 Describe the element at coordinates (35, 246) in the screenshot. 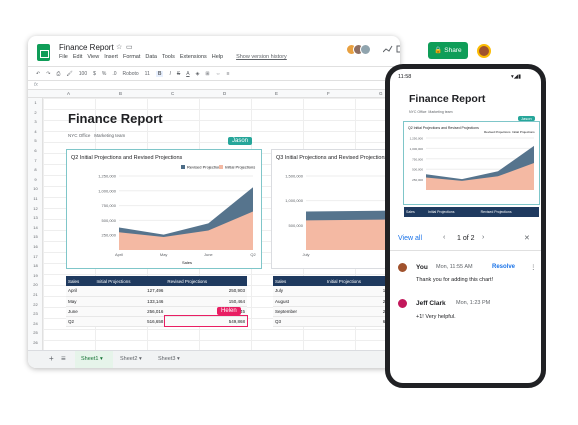

I see `row-header-cell: 16` at that location.